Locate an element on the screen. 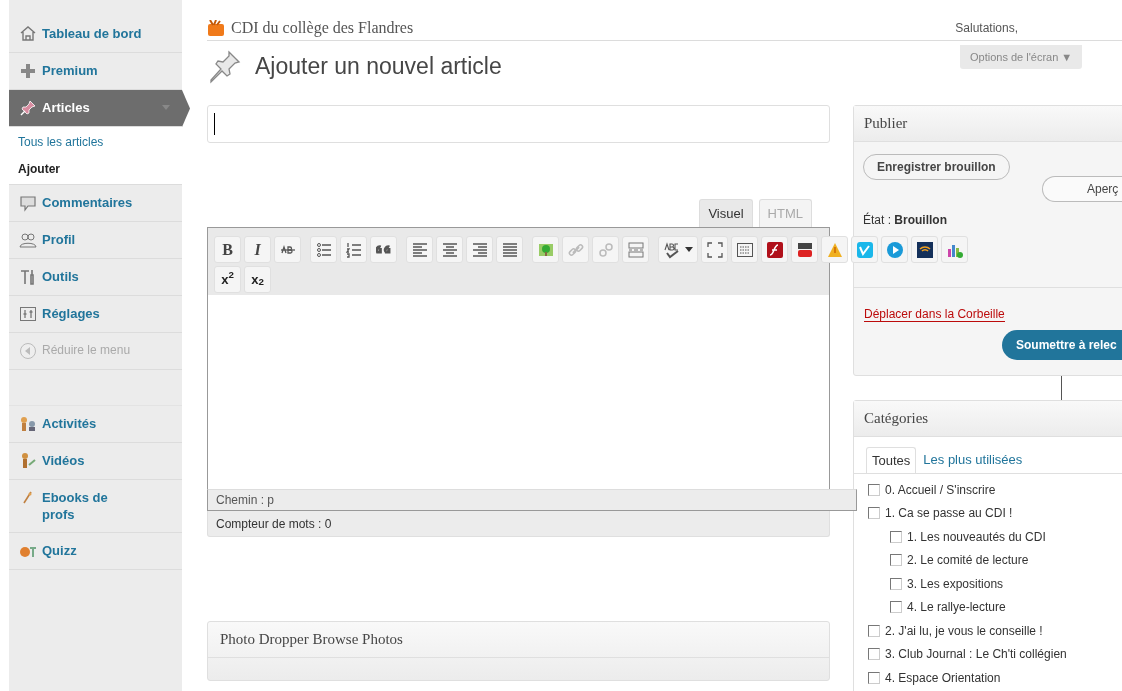 The width and height of the screenshot is (1122, 691). category-label: 4. Le rallye-lecture is located at coordinates (956, 608).